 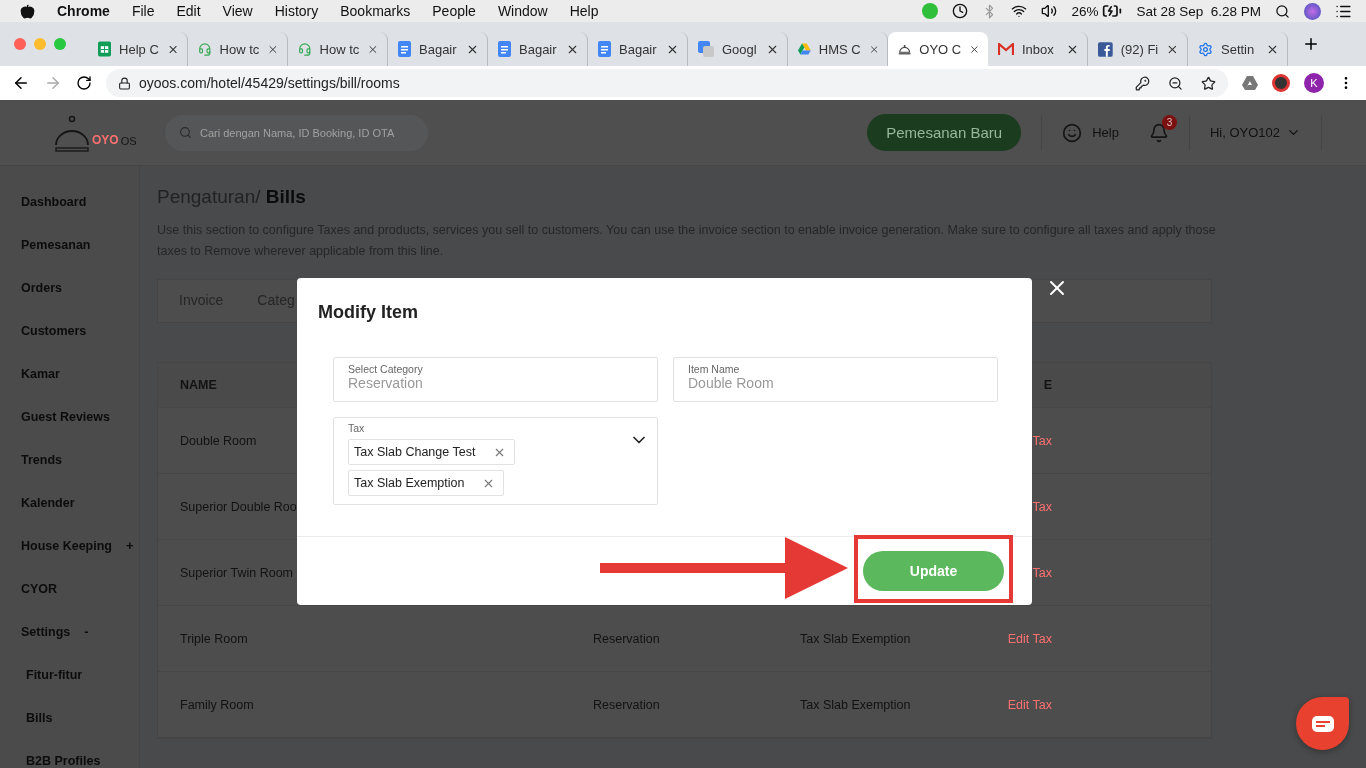 What do you see at coordinates (143, 11) in the screenshot?
I see `menu-item: File` at bounding box center [143, 11].